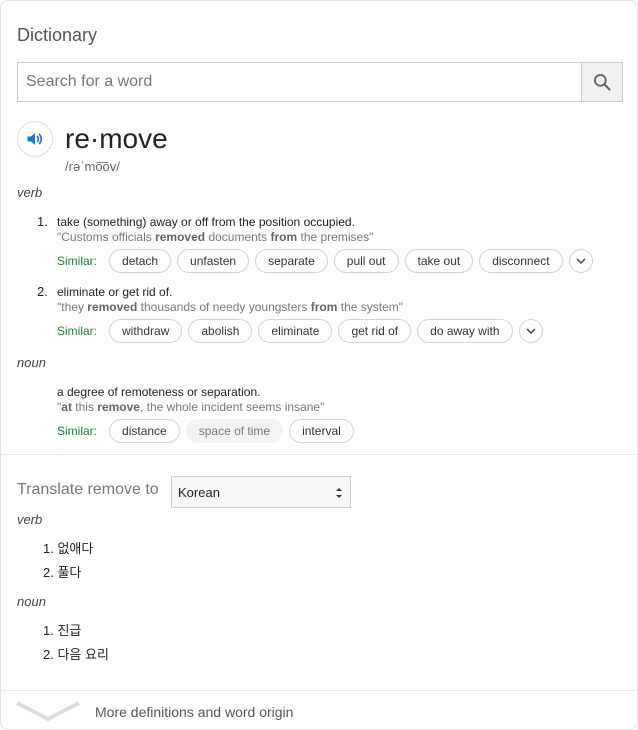 This screenshot has height=730, width=638. I want to click on sense-number: 2., so click(42, 291).